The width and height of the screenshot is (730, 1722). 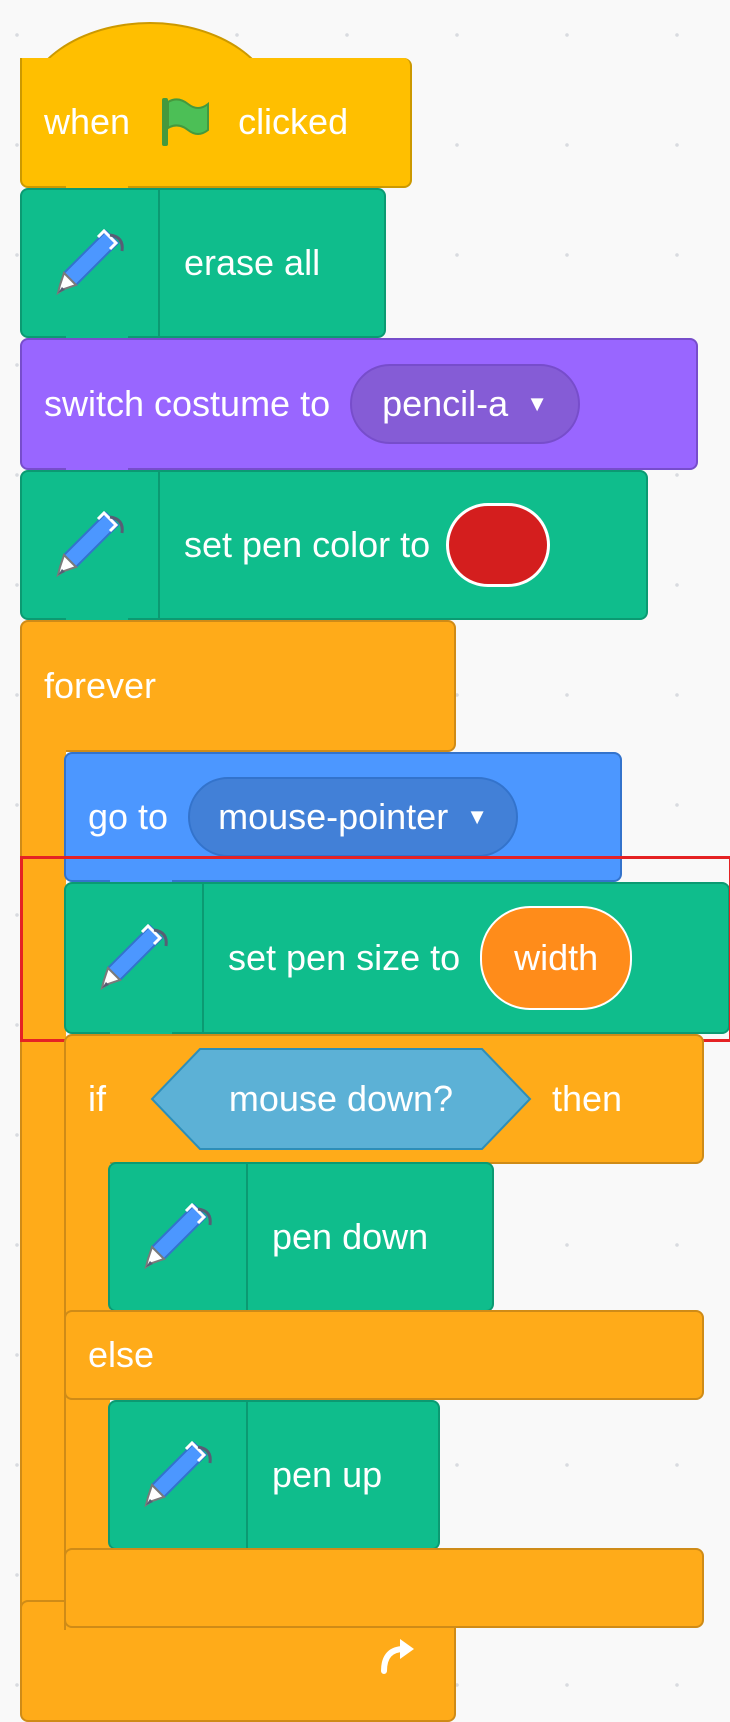 What do you see at coordinates (375, 949) in the screenshot?
I see `selection-highlight` at bounding box center [375, 949].